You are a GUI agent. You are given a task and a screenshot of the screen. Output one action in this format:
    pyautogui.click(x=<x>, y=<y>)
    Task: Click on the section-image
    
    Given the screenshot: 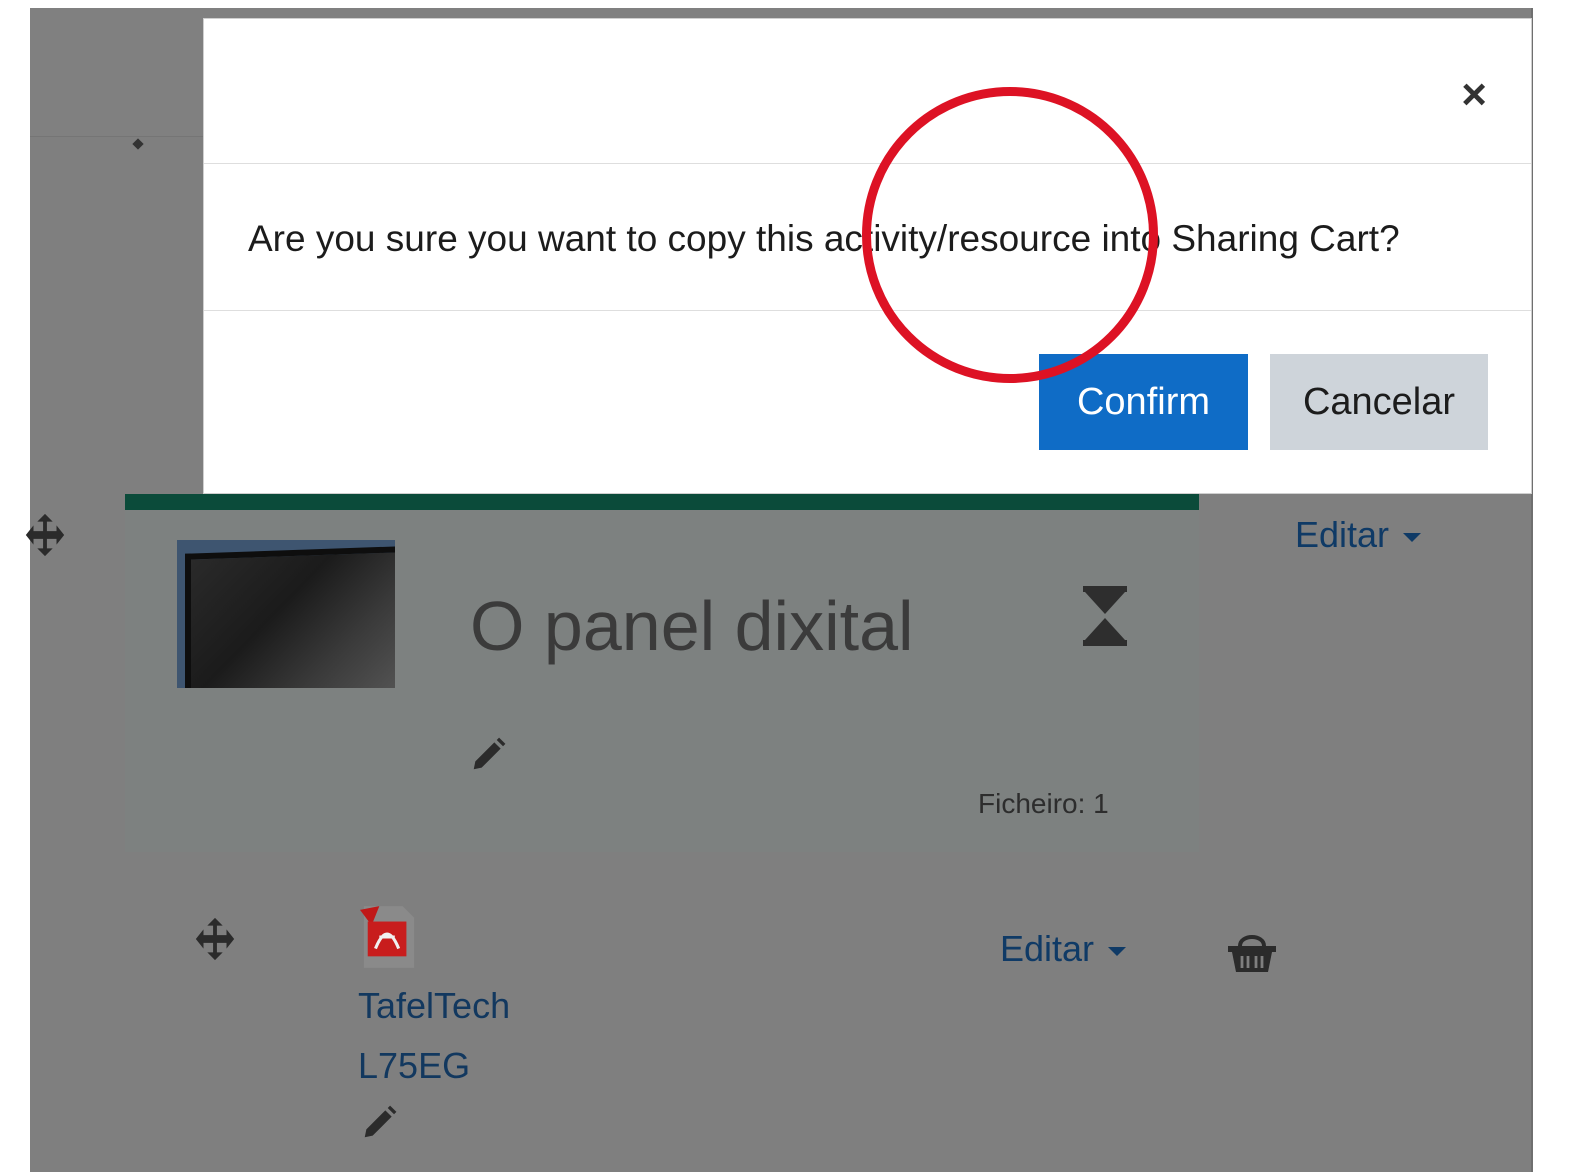 What is the action you would take?
    pyautogui.click(x=286, y=614)
    